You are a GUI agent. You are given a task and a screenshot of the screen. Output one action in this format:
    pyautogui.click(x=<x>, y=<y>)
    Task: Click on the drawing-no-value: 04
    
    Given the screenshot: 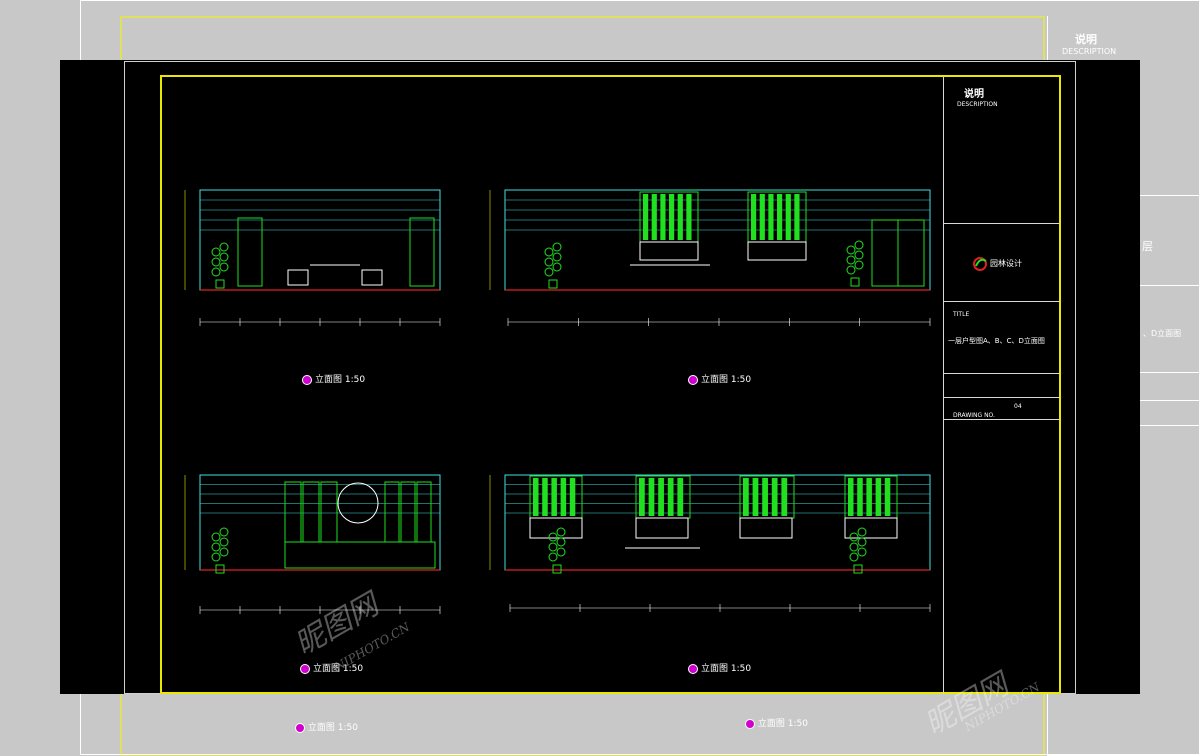 What is the action you would take?
    pyautogui.click(x=1018, y=406)
    